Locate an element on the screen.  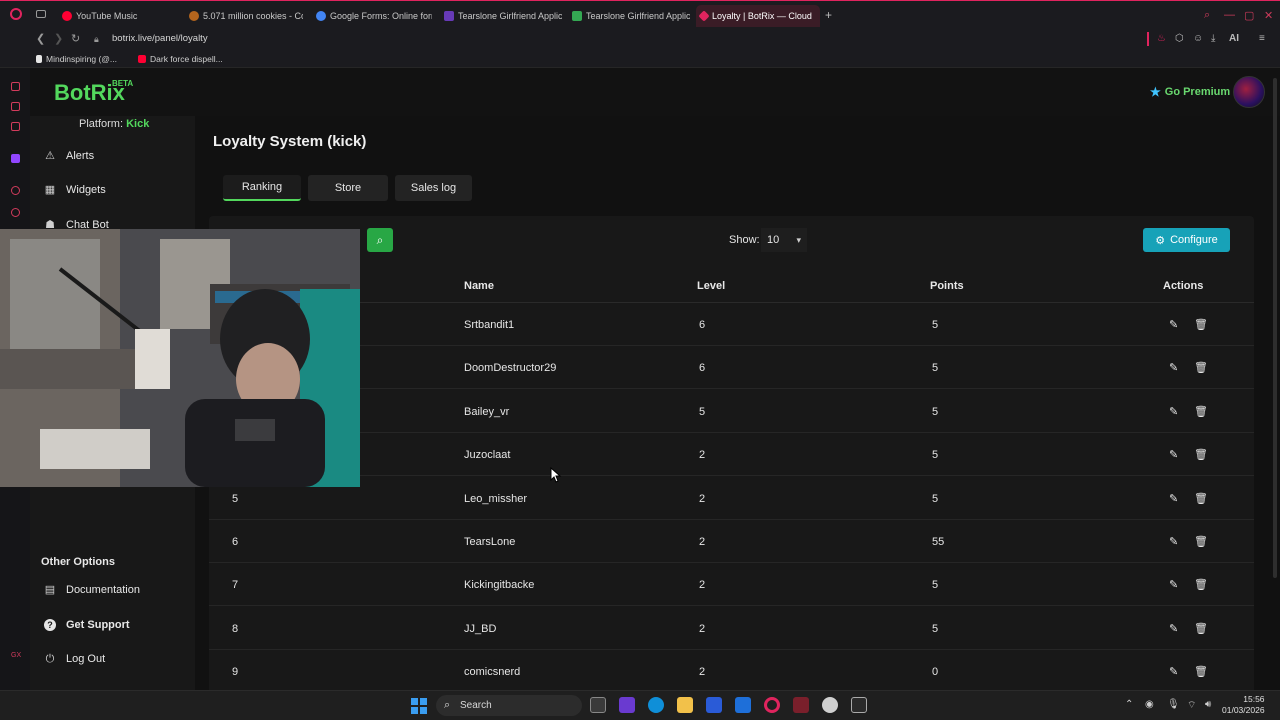
windows-start-icon is located at coordinates (419, 706).